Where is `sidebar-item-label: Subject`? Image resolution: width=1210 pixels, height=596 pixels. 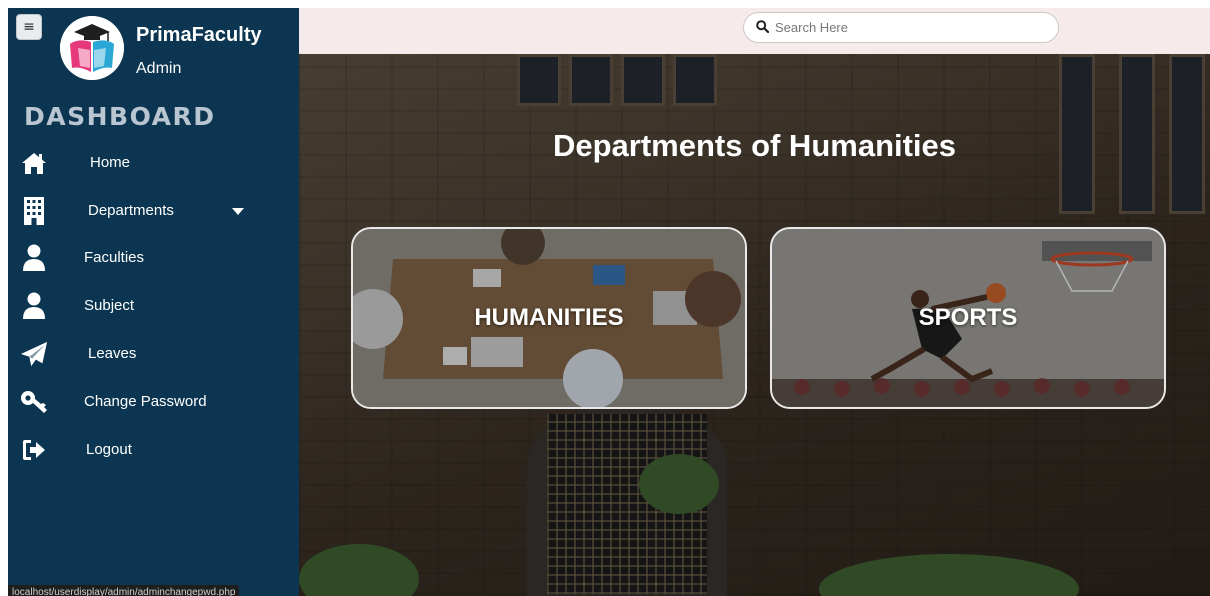 sidebar-item-label: Subject is located at coordinates (109, 305).